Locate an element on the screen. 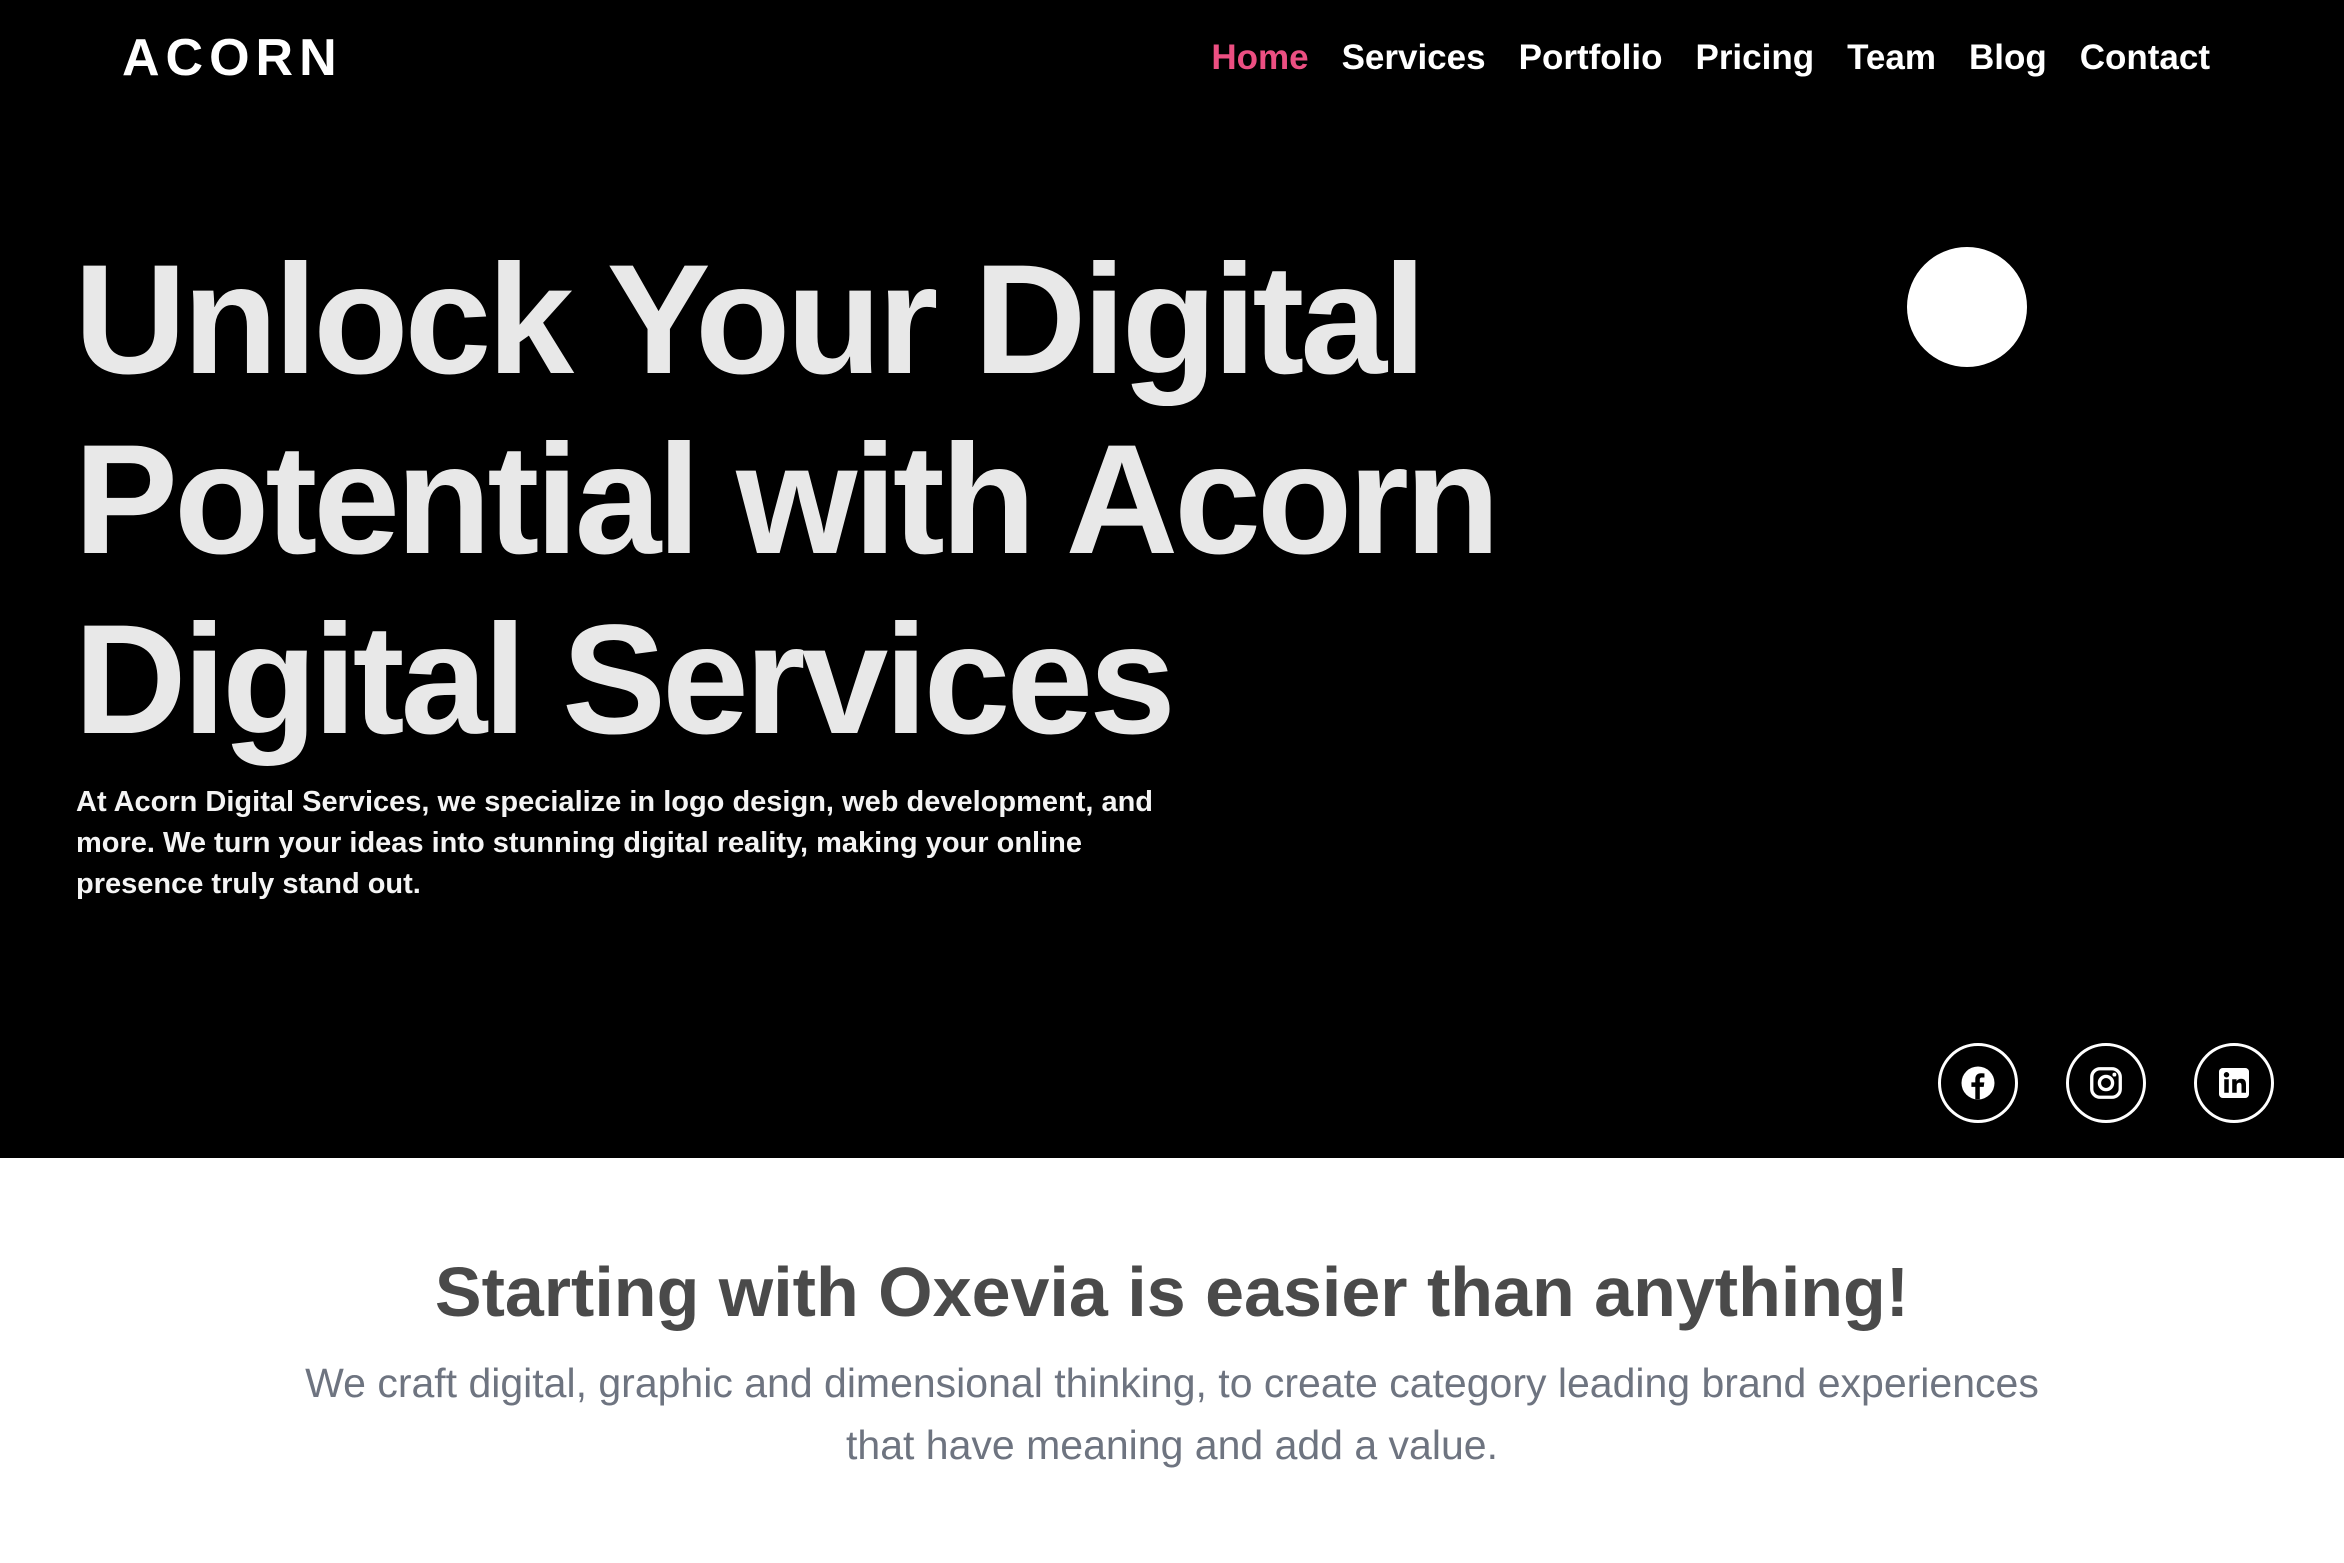  instagram-button is located at coordinates (2106, 1083).